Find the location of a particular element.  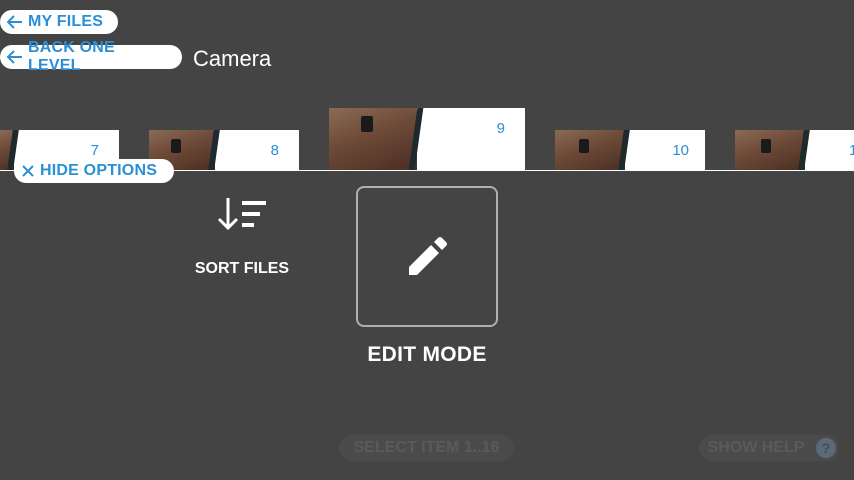

hide-options-label: HIDE OPTIONS is located at coordinates (99, 170).